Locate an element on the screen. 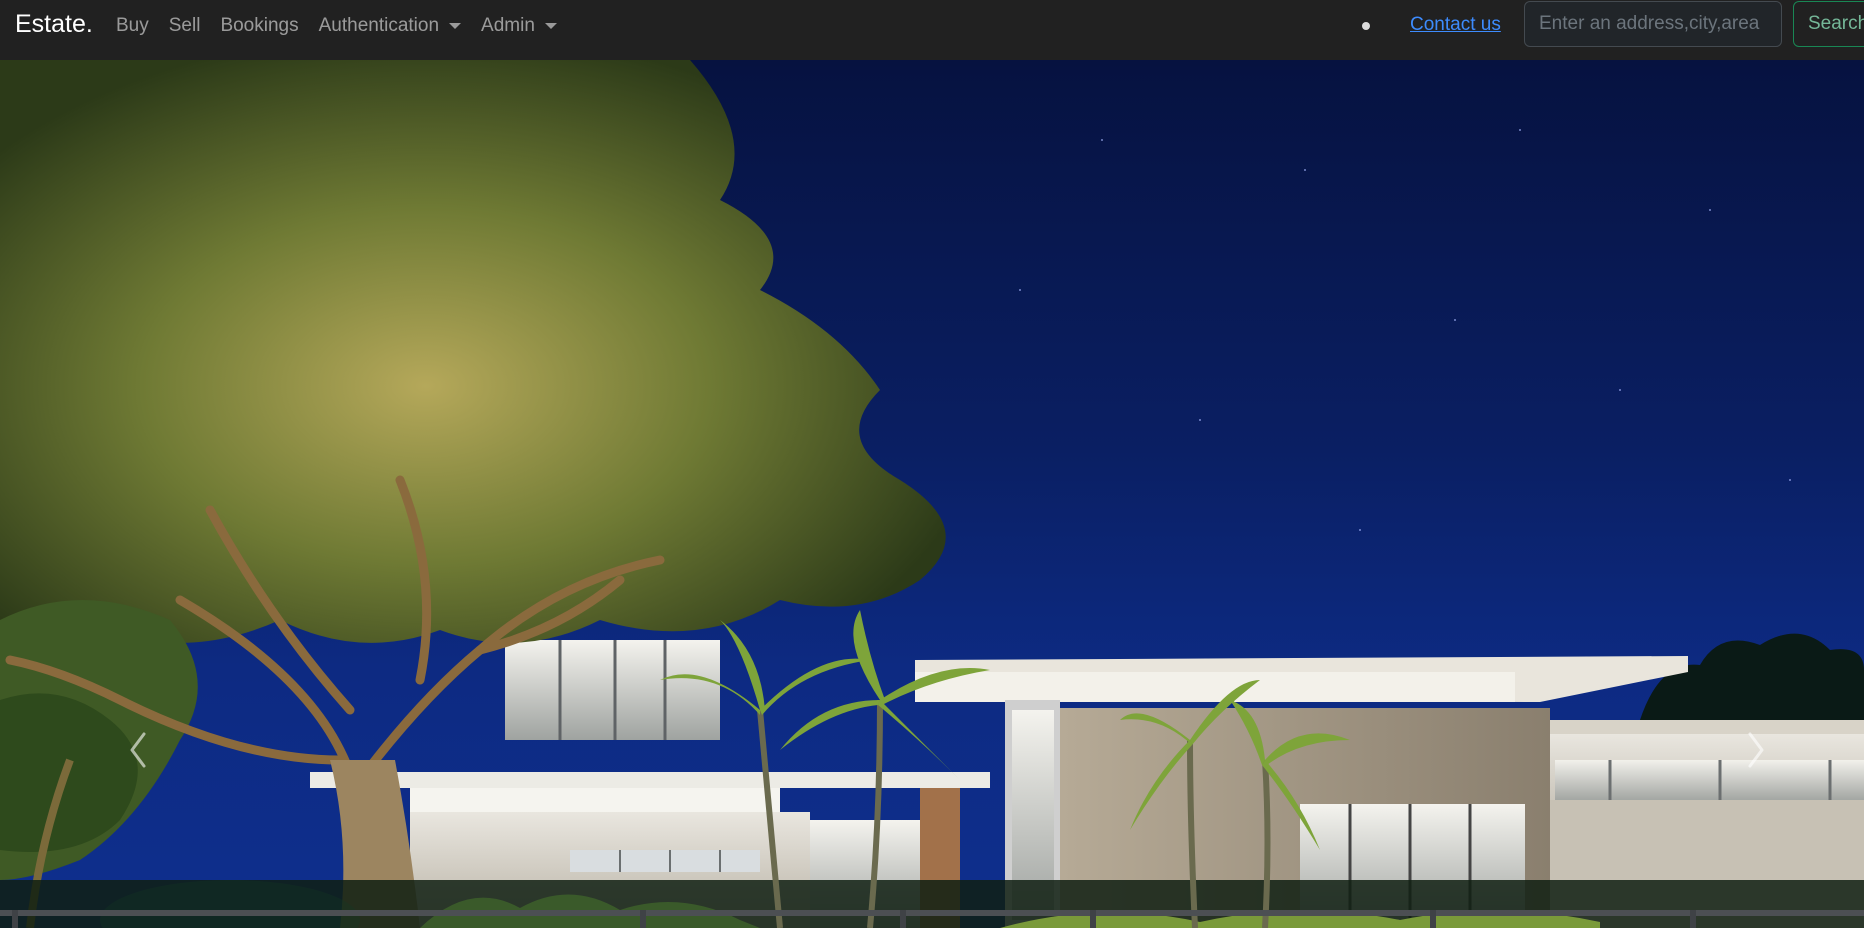 The width and height of the screenshot is (1864, 928). contact-us-link: Contact us is located at coordinates (1455, 25).